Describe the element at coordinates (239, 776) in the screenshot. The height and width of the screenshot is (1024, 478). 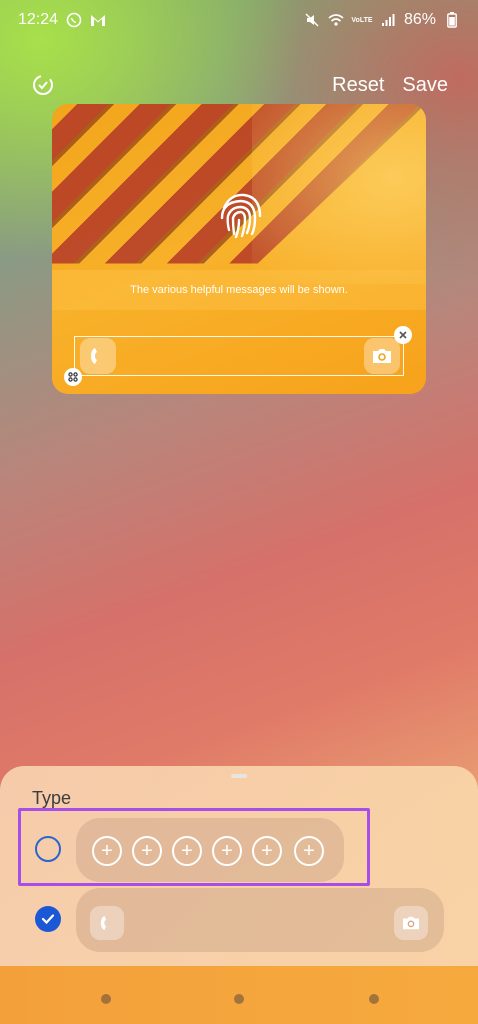
I see `sheet-drag-handle` at that location.